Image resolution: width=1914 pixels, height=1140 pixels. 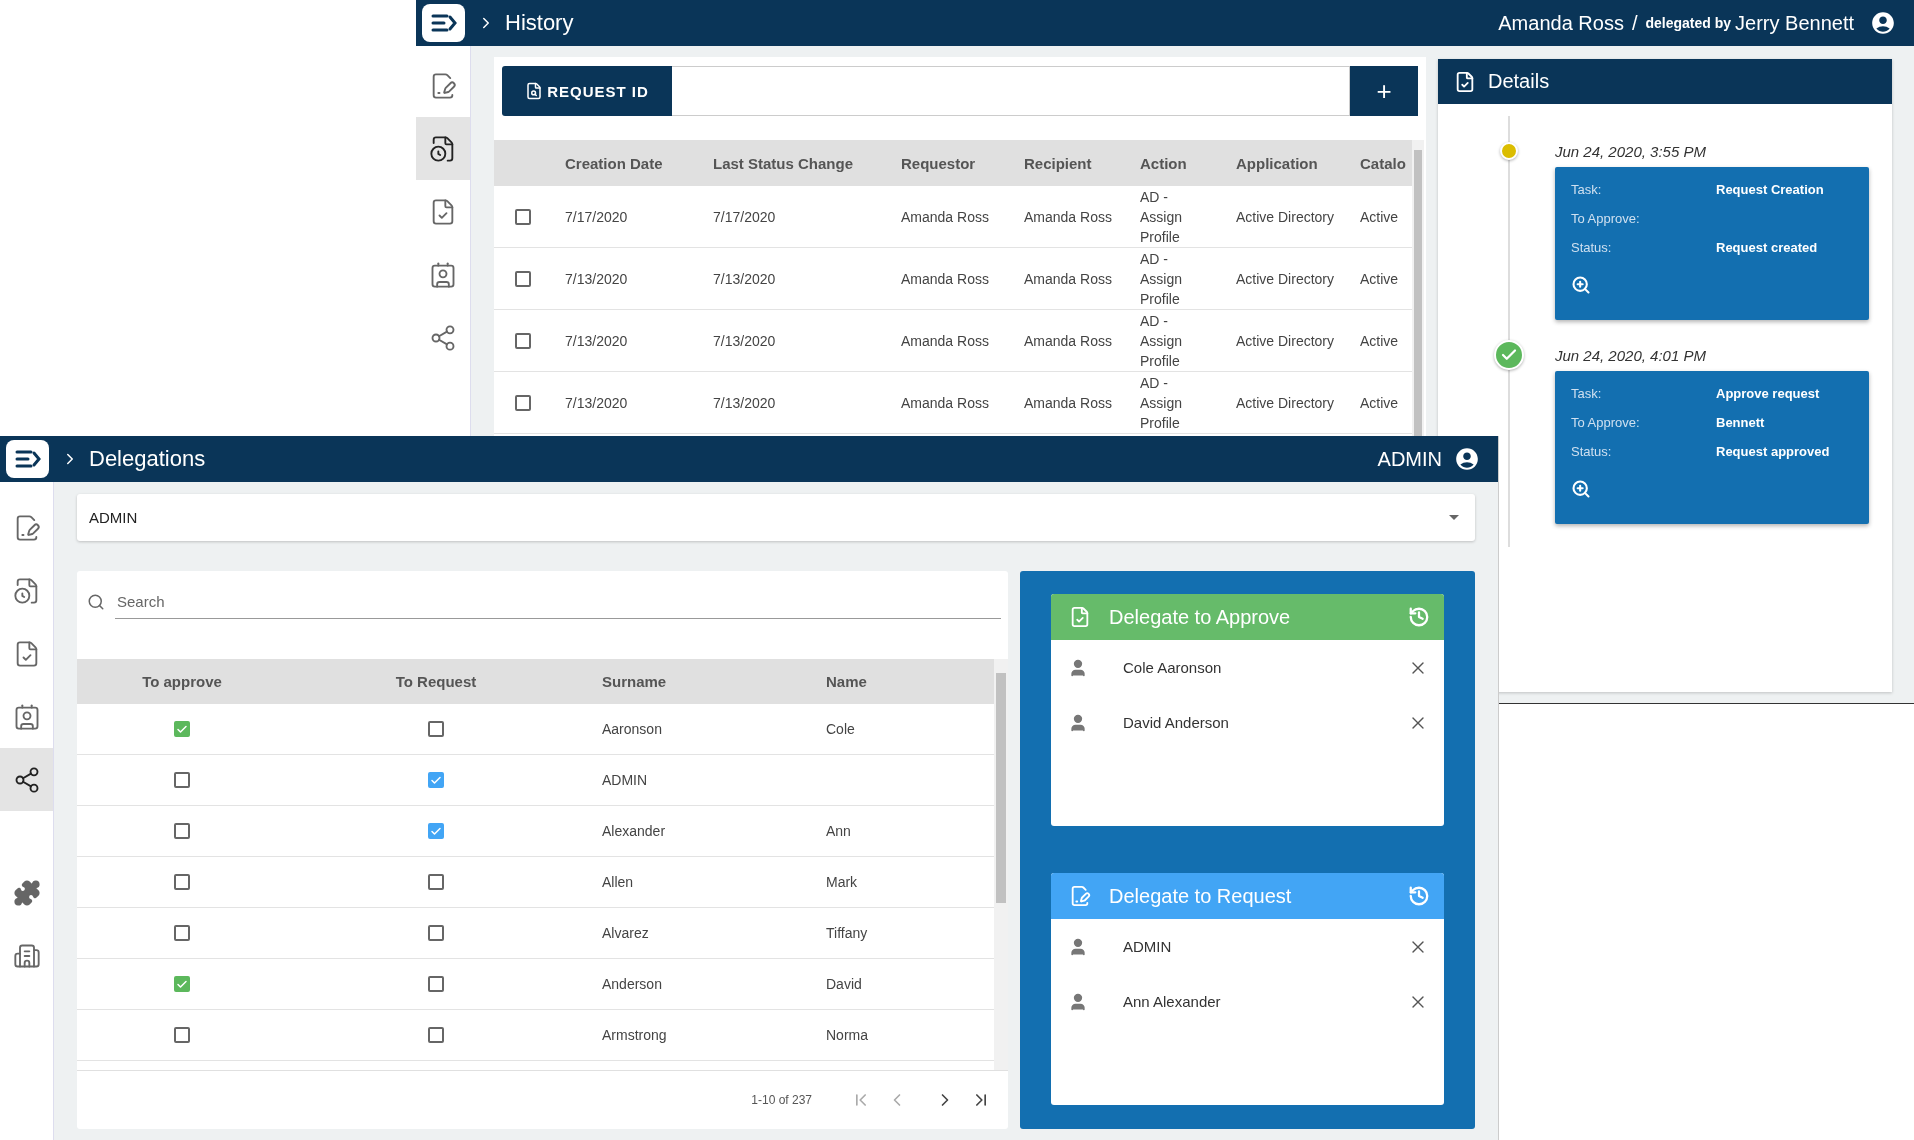 I want to click on table-cell: Tiffany, so click(x=847, y=933).